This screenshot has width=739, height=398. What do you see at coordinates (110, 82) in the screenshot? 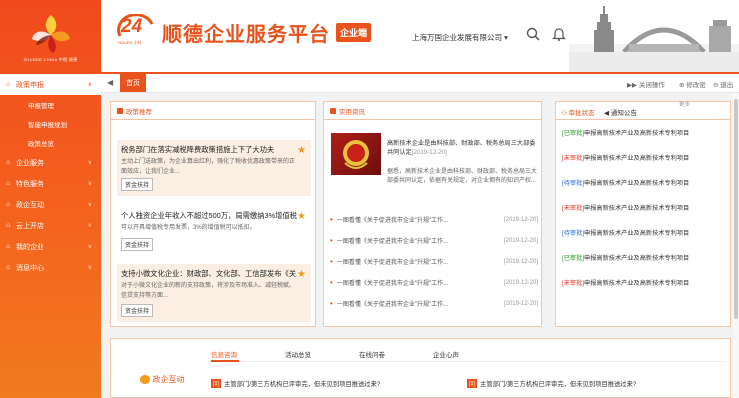
I see `tab-scroll-left-icon: ◀` at bounding box center [110, 82].